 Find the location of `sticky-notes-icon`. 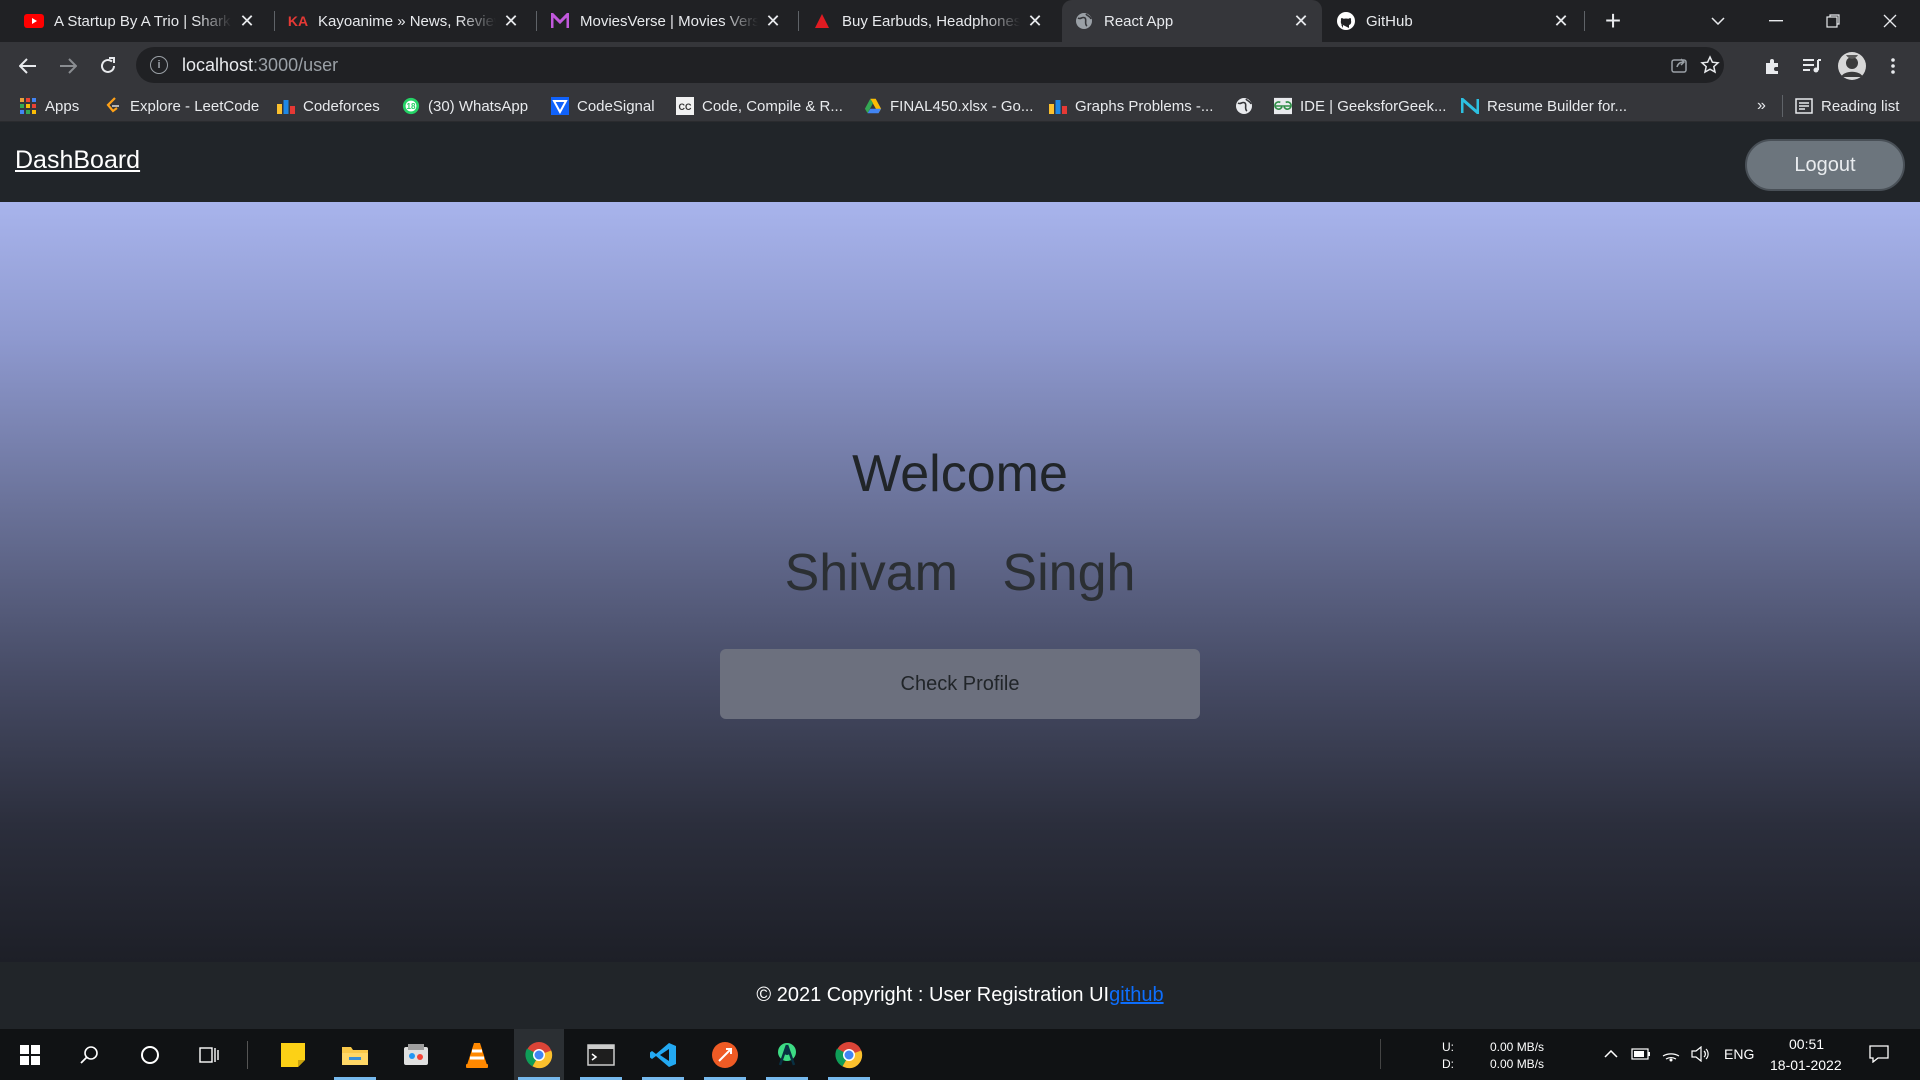

sticky-notes-icon is located at coordinates (293, 1054).